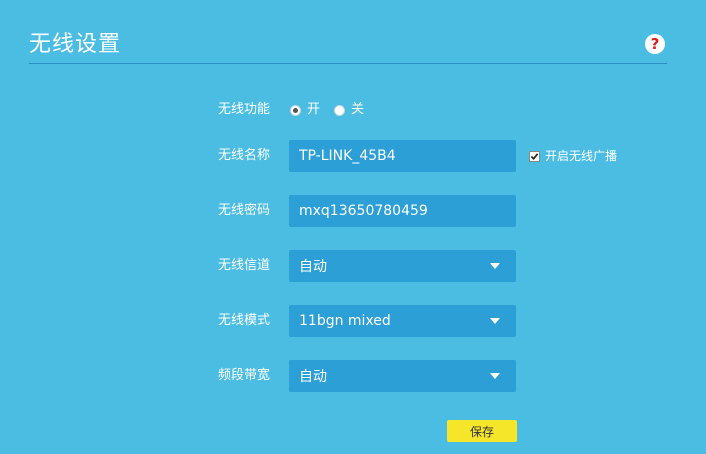  What do you see at coordinates (357, 110) in the screenshot?
I see `radio-off-label: 关` at bounding box center [357, 110].